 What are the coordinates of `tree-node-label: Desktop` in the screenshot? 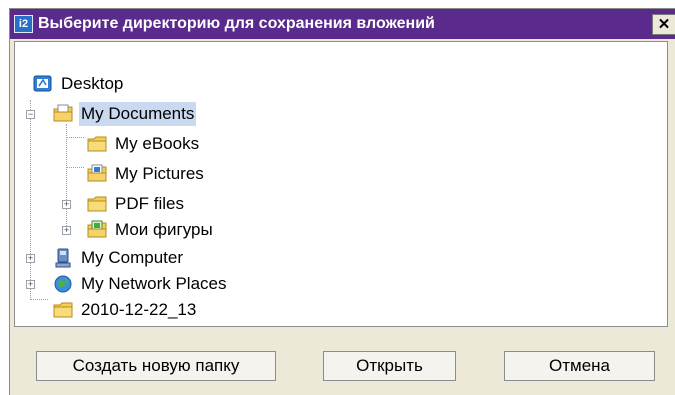 It's located at (92, 83).